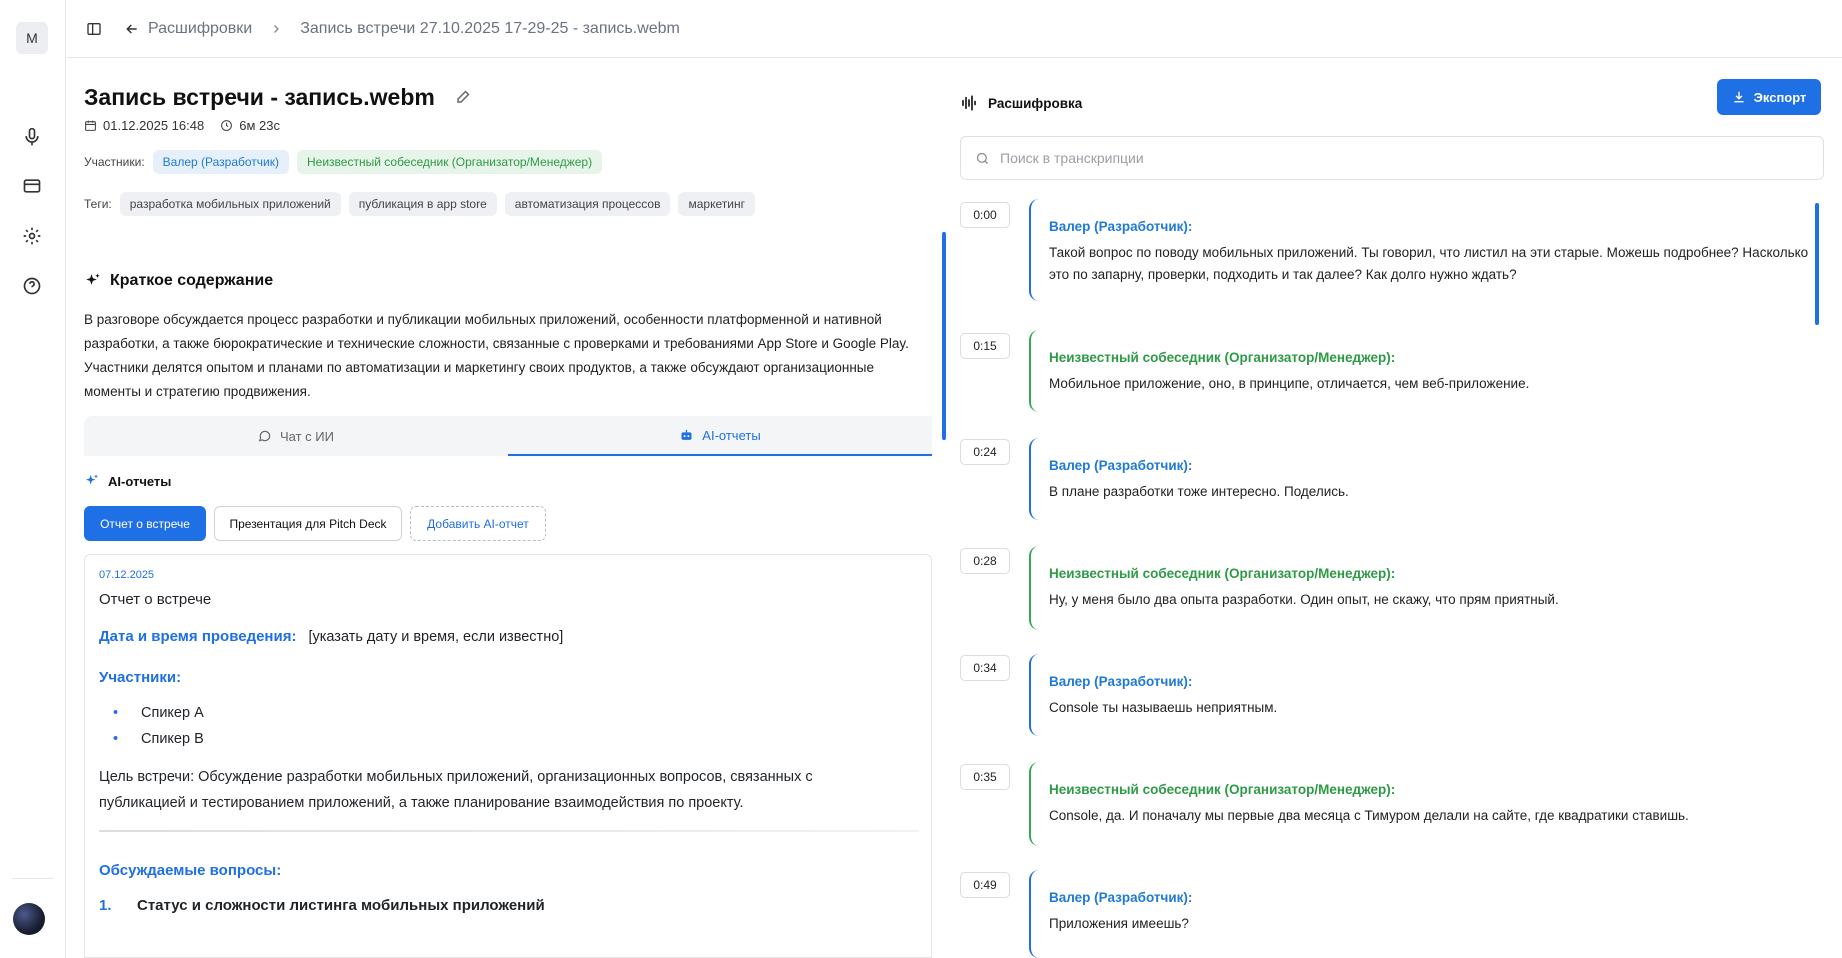 The image size is (1842, 958). What do you see at coordinates (33, 878) in the screenshot?
I see `sidebar-divider` at bounding box center [33, 878].